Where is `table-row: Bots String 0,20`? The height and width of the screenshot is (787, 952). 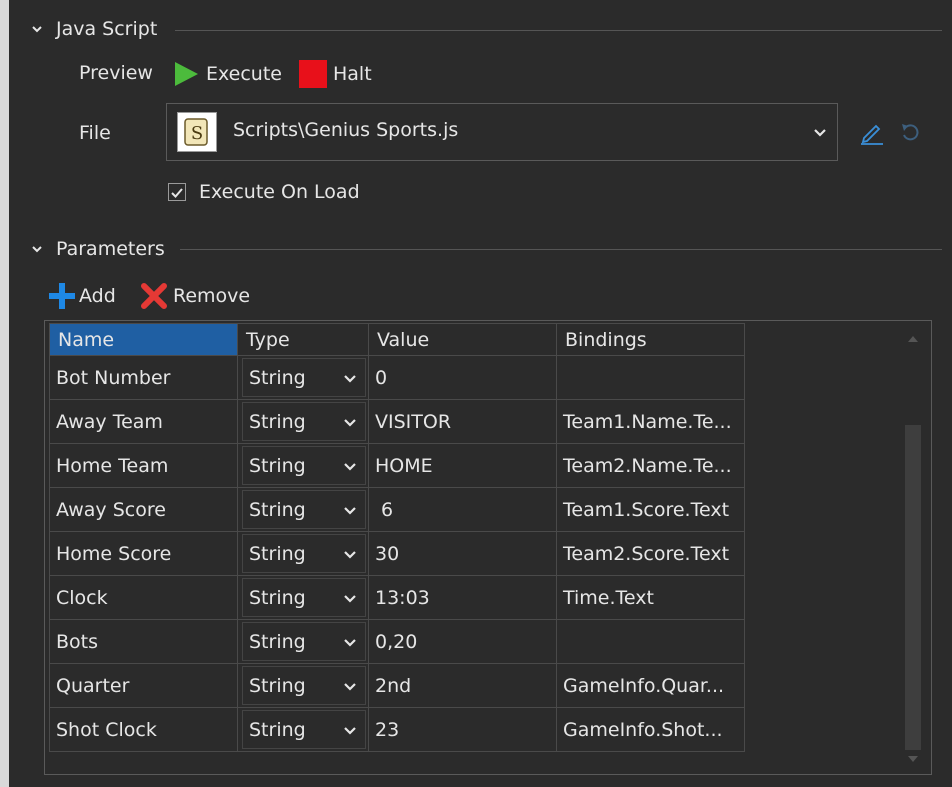 table-row: Bots String 0,20 is located at coordinates (397, 641).